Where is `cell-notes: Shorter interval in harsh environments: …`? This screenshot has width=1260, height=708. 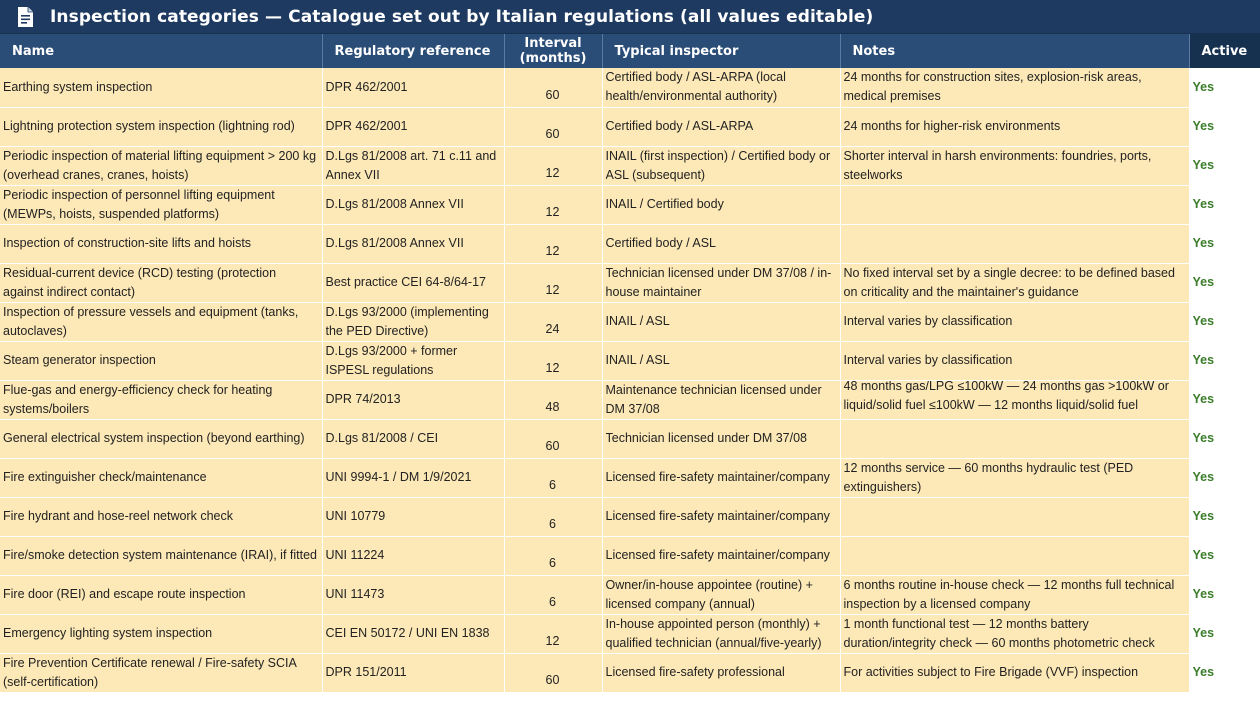
cell-notes: Shorter interval in harsh environments: … is located at coordinates (1015, 166).